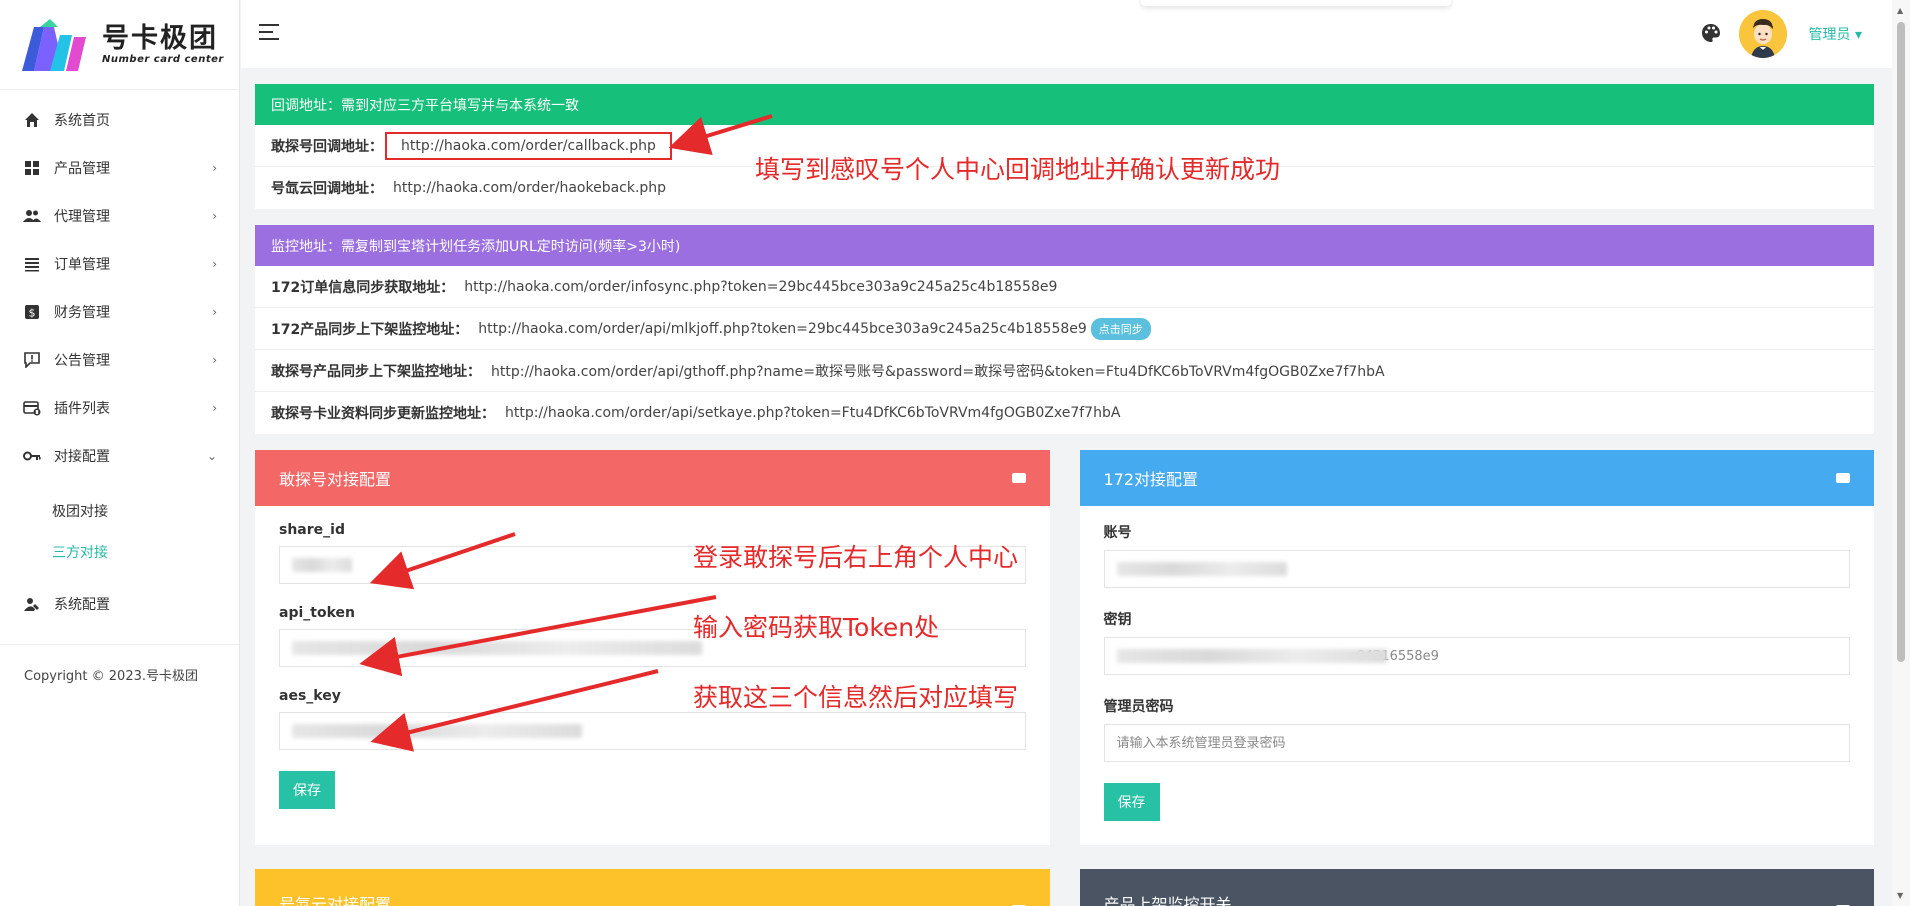 The image size is (1910, 906). Describe the element at coordinates (1151, 479) in the screenshot. I see `p172-panel-title: 172对接配置` at that location.